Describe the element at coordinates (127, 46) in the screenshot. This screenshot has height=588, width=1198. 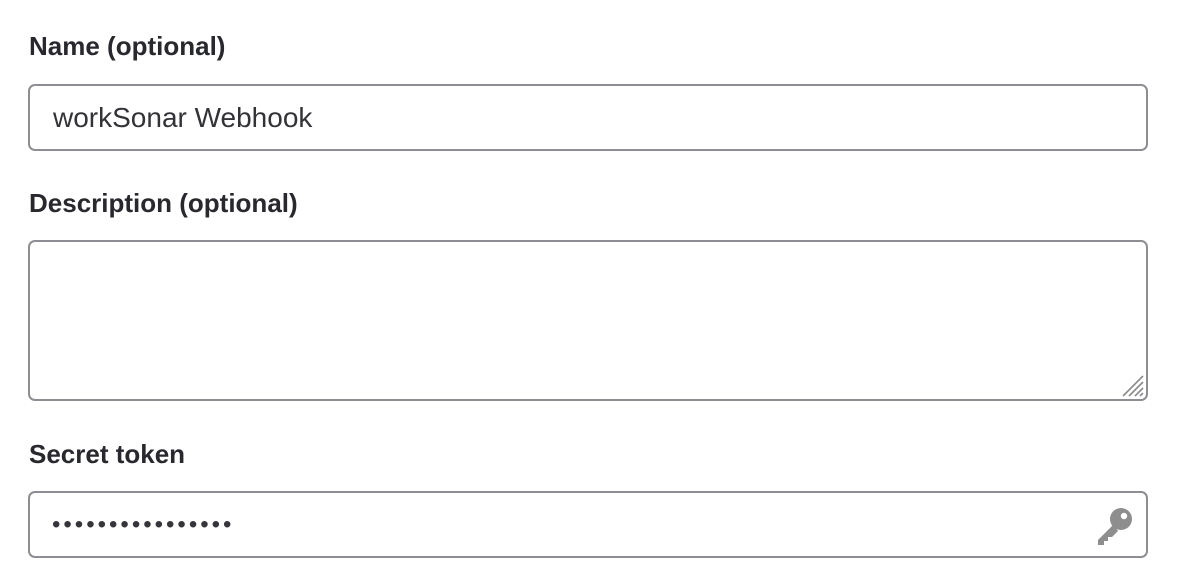
I see `name-label: Name (optional)` at that location.